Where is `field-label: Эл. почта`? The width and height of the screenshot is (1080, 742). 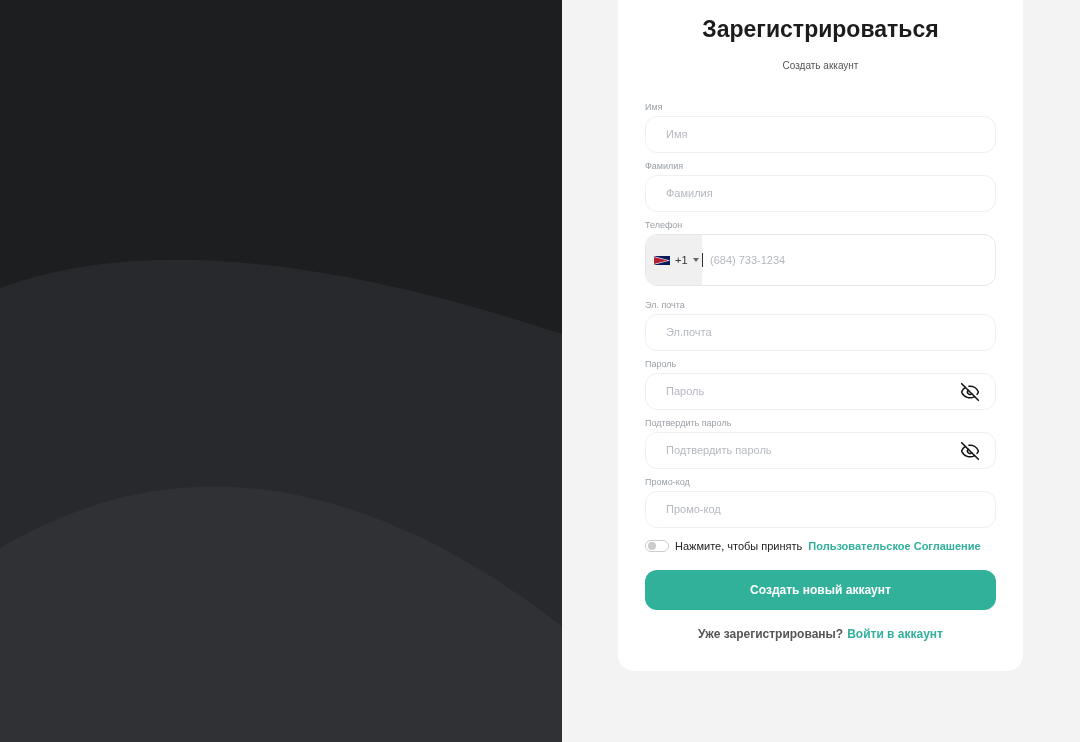
field-label: Эл. почта is located at coordinates (665, 305).